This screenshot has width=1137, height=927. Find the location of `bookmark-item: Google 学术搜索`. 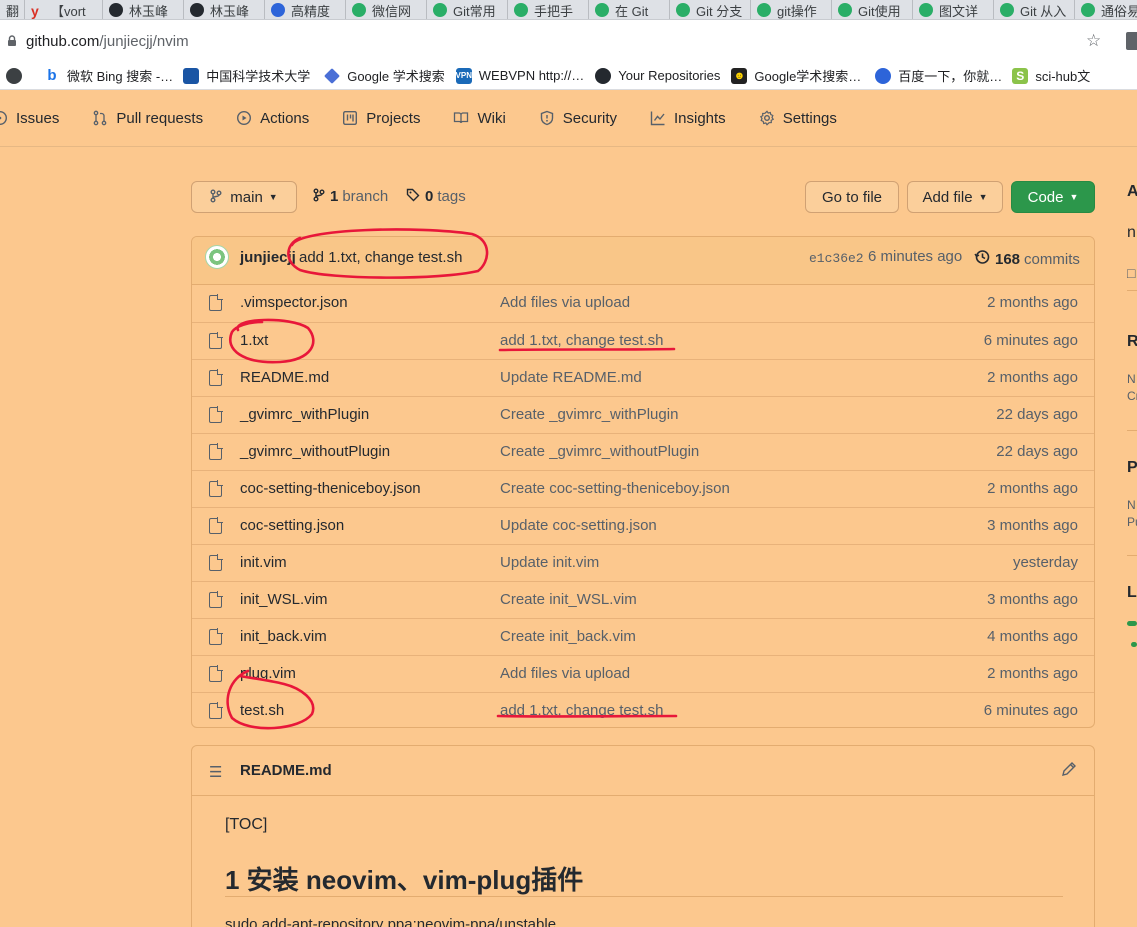

bookmark-item: Google 学术搜索 is located at coordinates (384, 75).